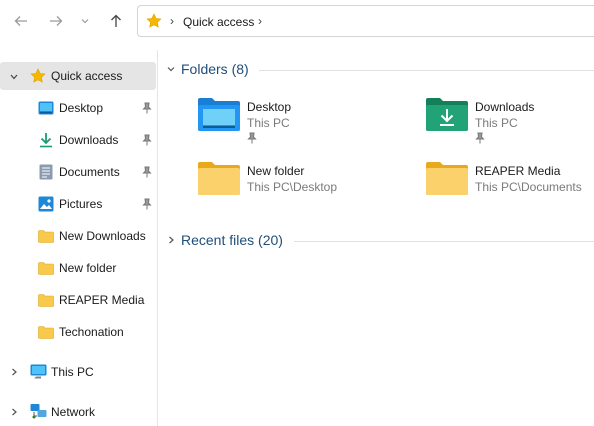 The image size is (594, 426). I want to click on picture-icon, so click(46, 204).